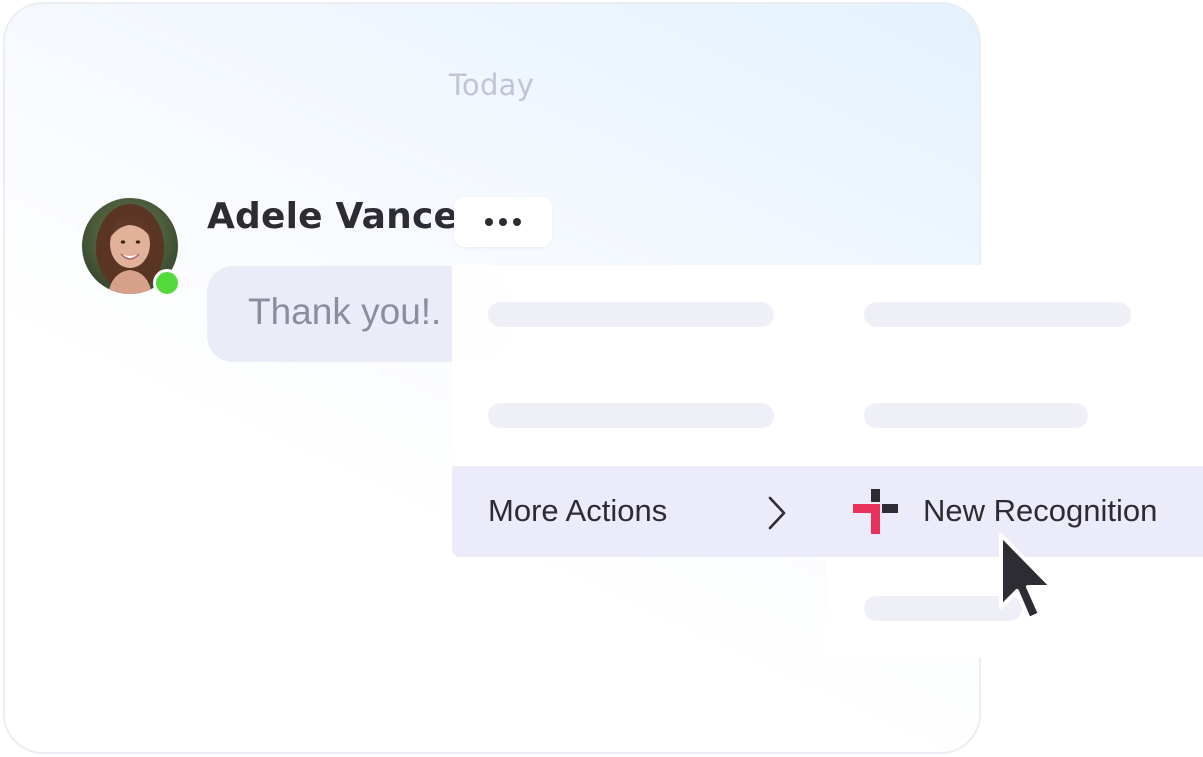 Image resolution: width=1203 pixels, height=757 pixels. What do you see at coordinates (777, 513) in the screenshot?
I see `chevron-right-icon` at bounding box center [777, 513].